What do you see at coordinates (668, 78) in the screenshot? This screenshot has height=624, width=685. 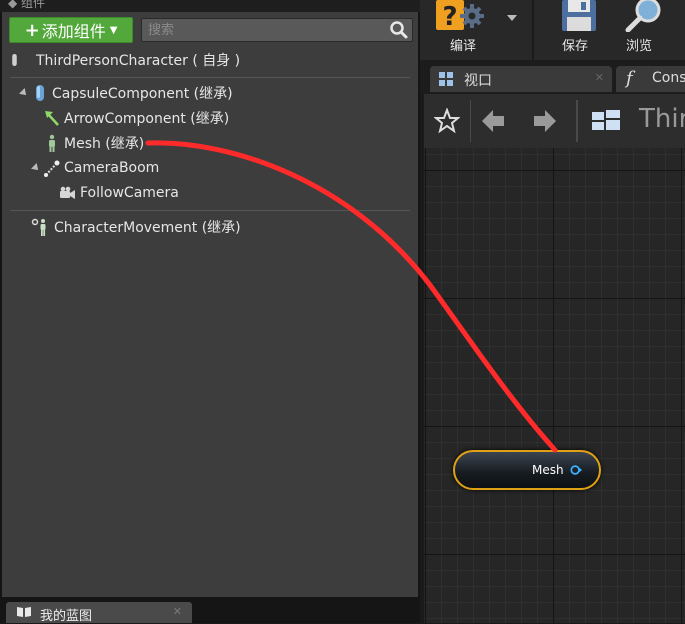 I see `tab-label: Cons` at bounding box center [668, 78].